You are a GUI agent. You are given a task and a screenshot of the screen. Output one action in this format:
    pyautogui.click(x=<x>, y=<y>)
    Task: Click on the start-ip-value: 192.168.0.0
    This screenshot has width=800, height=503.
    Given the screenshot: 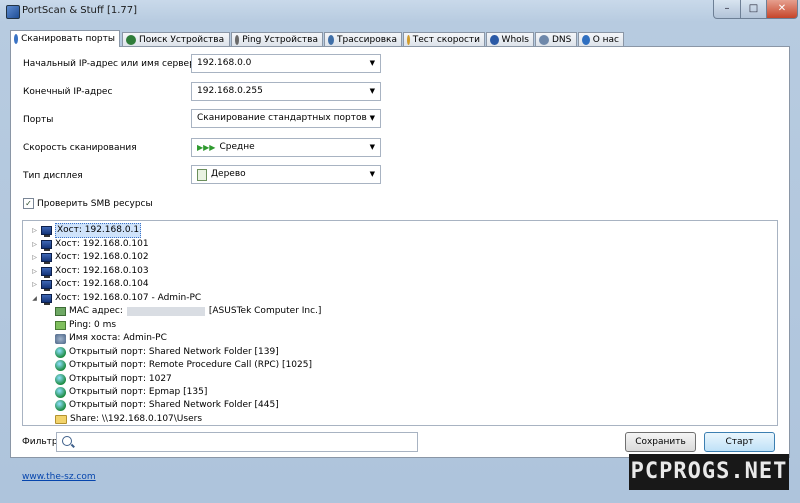 What is the action you would take?
    pyautogui.click(x=224, y=63)
    